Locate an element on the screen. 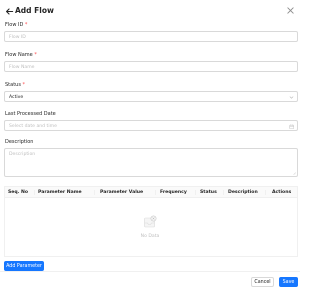  description-label-text: Description is located at coordinates (19, 142).